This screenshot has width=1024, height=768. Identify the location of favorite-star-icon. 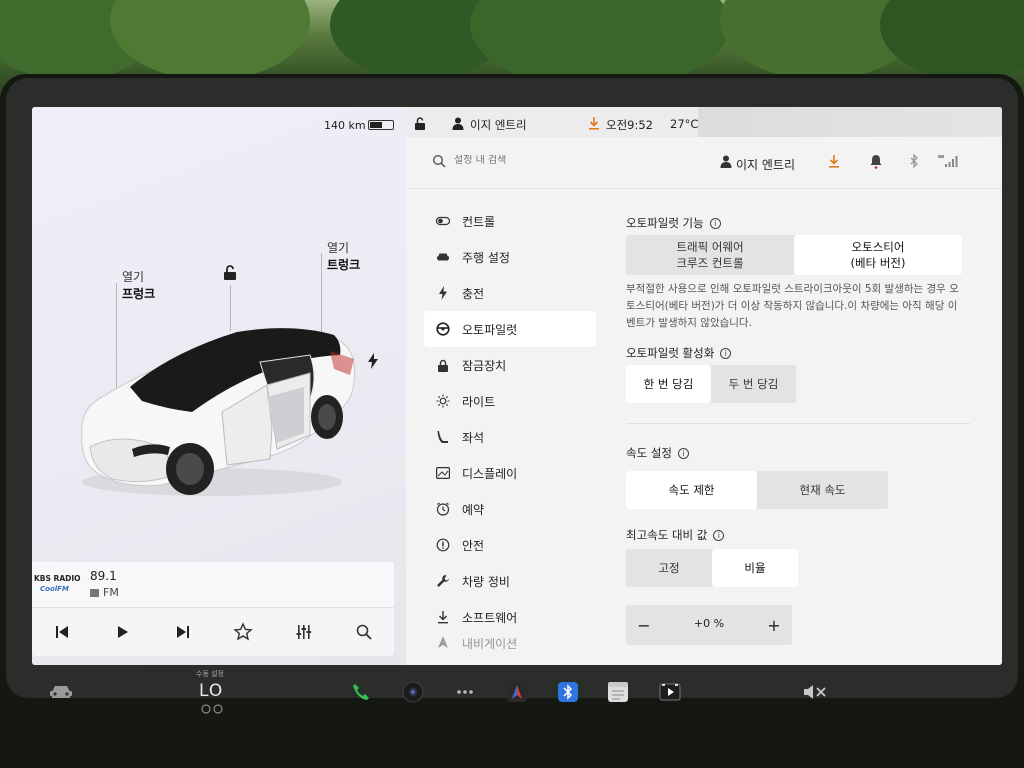
(243, 632).